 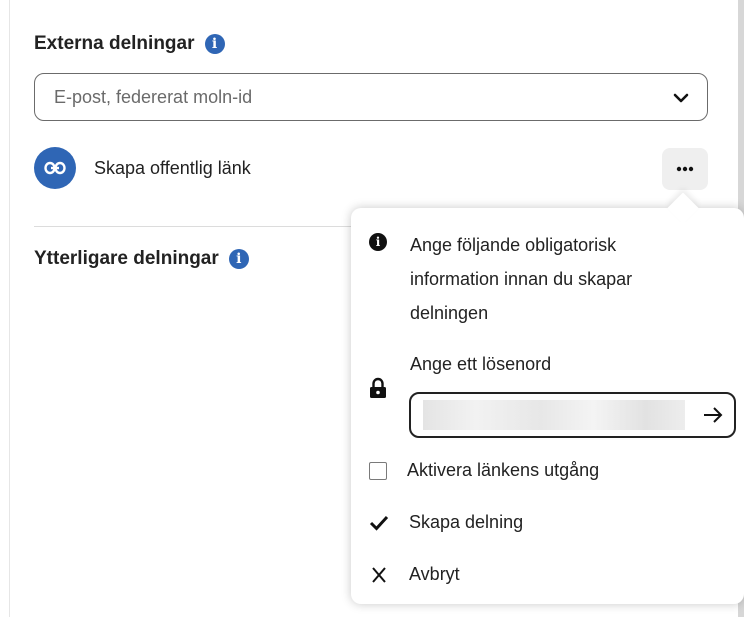 What do you see at coordinates (434, 574) in the screenshot?
I see `cancel-label: Avbryt` at bounding box center [434, 574].